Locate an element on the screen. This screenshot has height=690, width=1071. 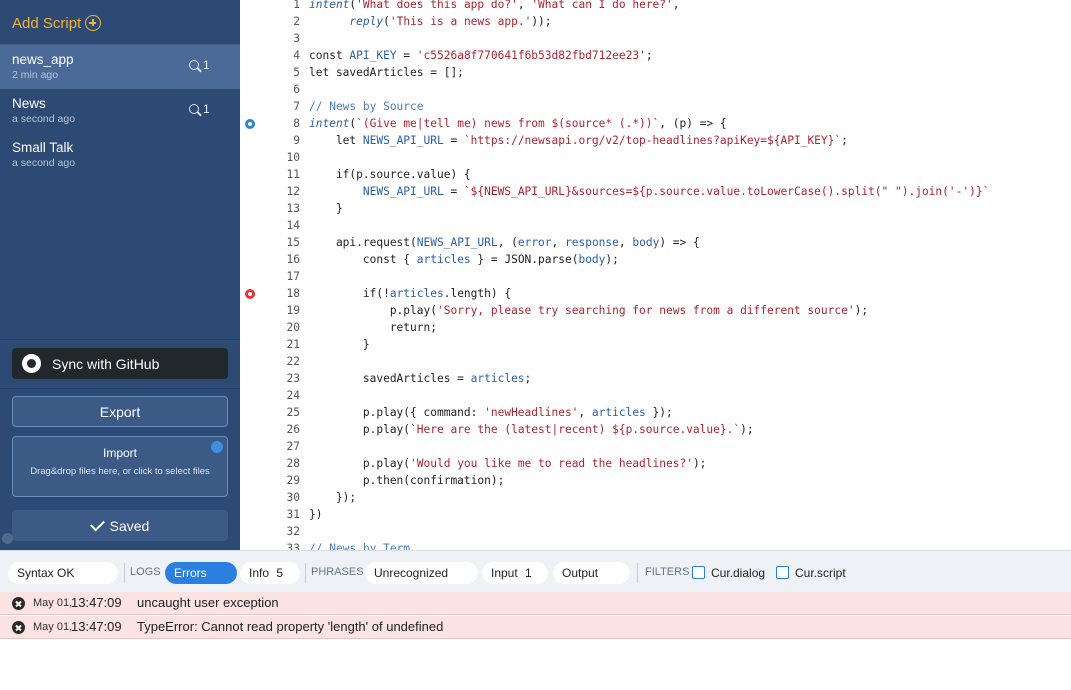
code-line: 10 is located at coordinates (655, 157).